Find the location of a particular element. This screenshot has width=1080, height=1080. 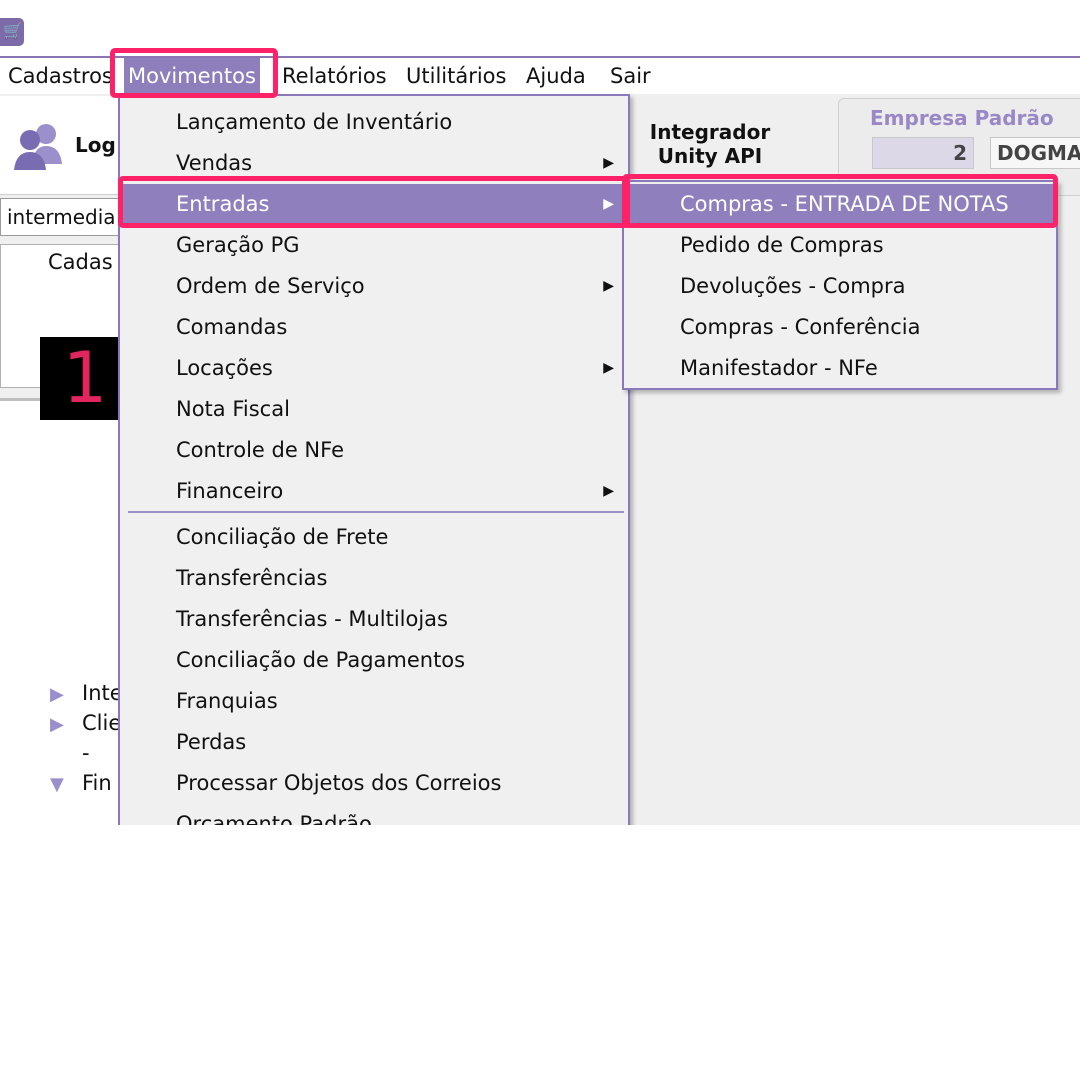

menu-item-entradas: Entradas ▶ is located at coordinates (374, 204).